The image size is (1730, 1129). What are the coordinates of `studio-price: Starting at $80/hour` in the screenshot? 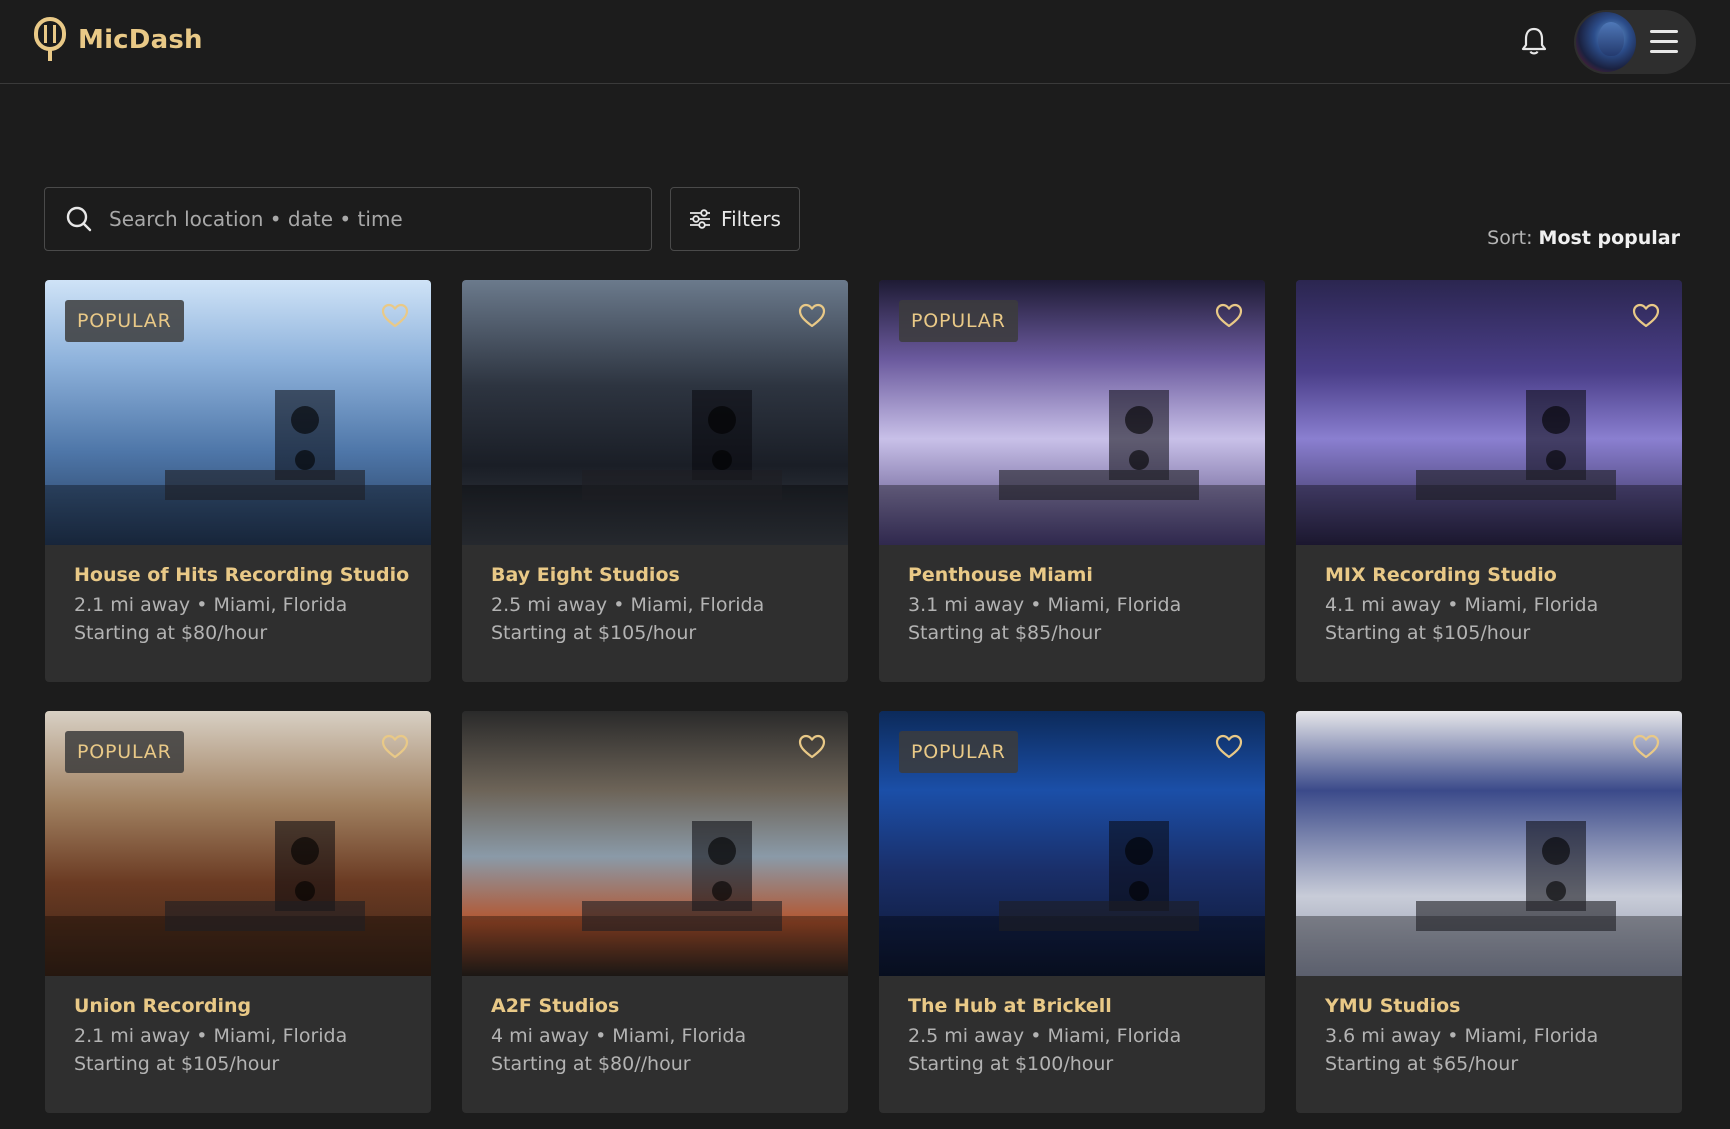 It's located at (171, 633).